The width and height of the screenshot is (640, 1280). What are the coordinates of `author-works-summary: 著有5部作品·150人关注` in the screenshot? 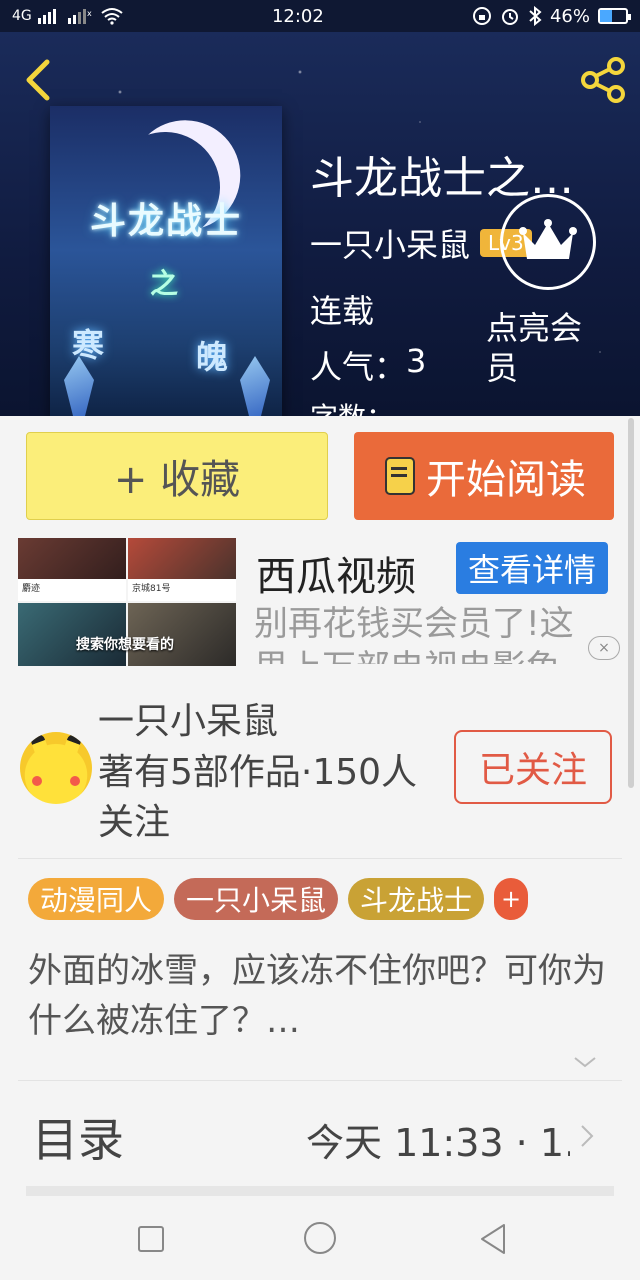 It's located at (258, 797).